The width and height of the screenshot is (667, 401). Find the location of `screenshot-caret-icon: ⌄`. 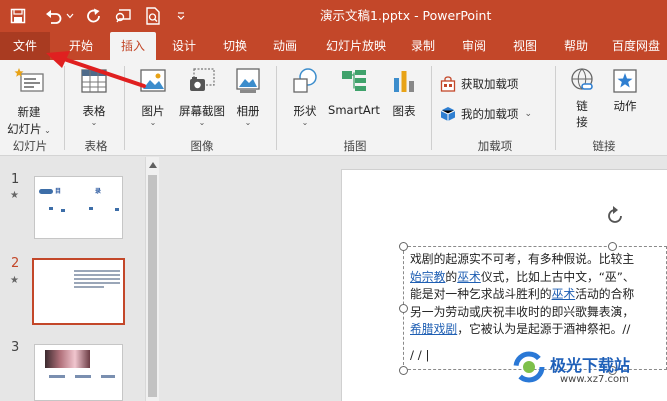

screenshot-caret-icon: ⌄ is located at coordinates (202, 122).